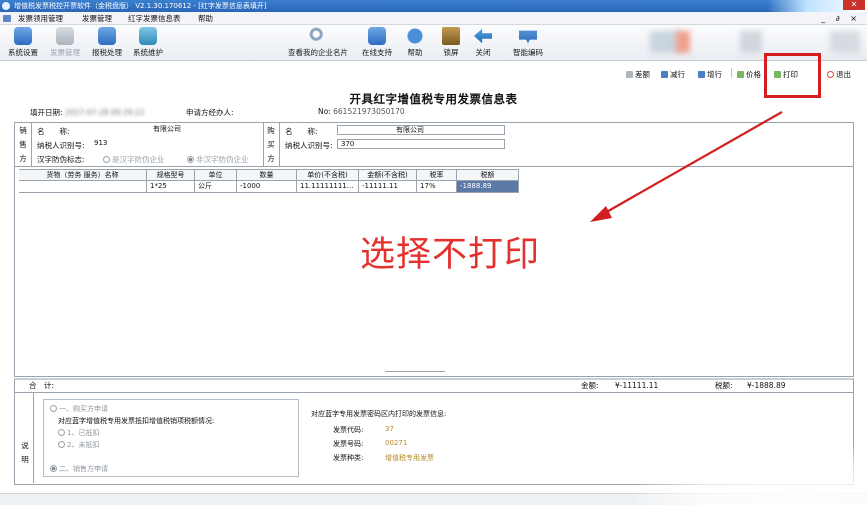 Image resolution: width=867 pixels, height=505 pixels. Describe the element at coordinates (601, 214) in the screenshot. I see `arrow-head` at that location.